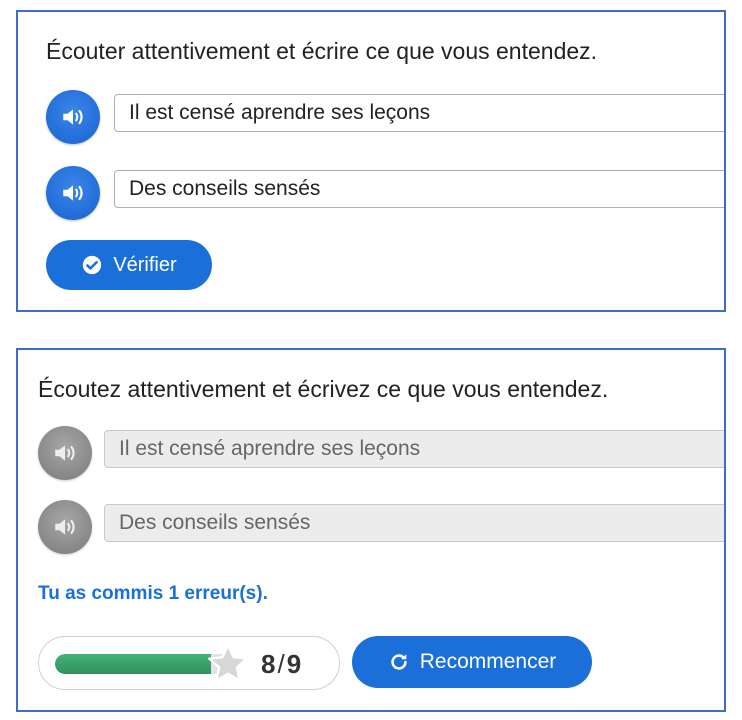 The image size is (742, 720). I want to click on score-text: 8/9, so click(281, 664).